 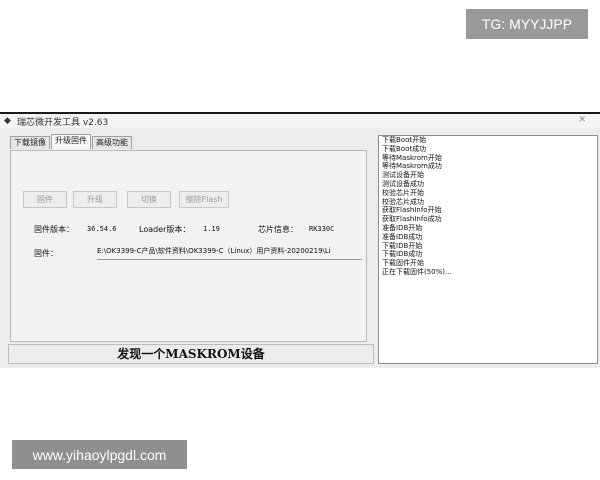 I want to click on tab-upgrade-firmware: 升级固件, so click(x=71, y=141).